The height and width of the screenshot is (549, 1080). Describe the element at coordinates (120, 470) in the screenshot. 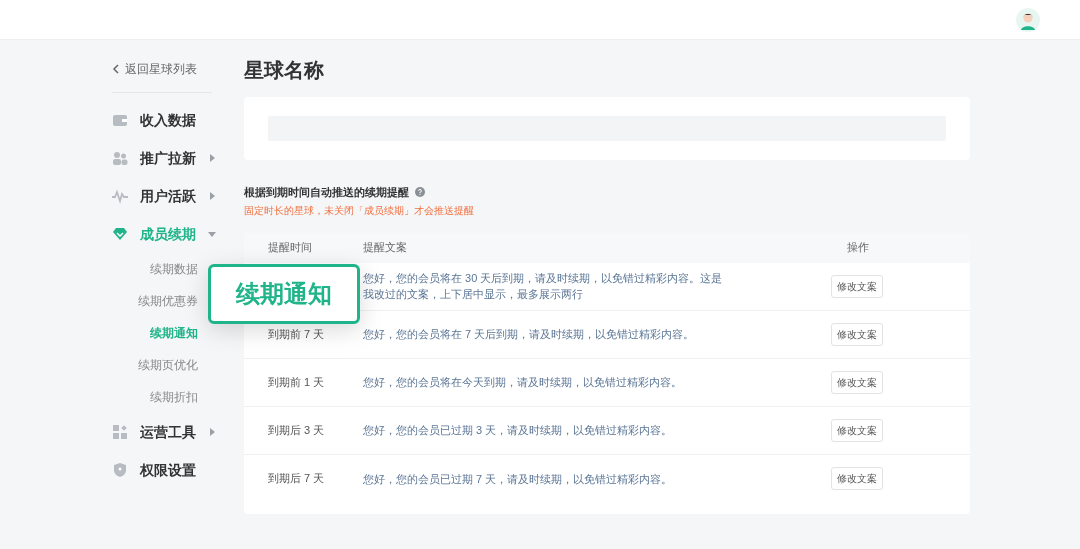

I see `shield-icon` at that location.